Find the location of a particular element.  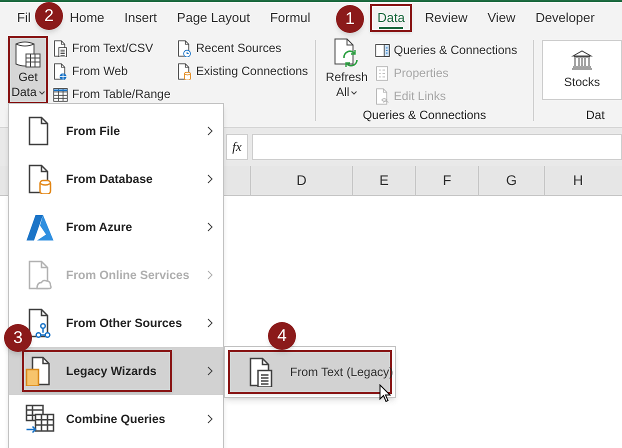

group-label: Dat is located at coordinates (595, 115).